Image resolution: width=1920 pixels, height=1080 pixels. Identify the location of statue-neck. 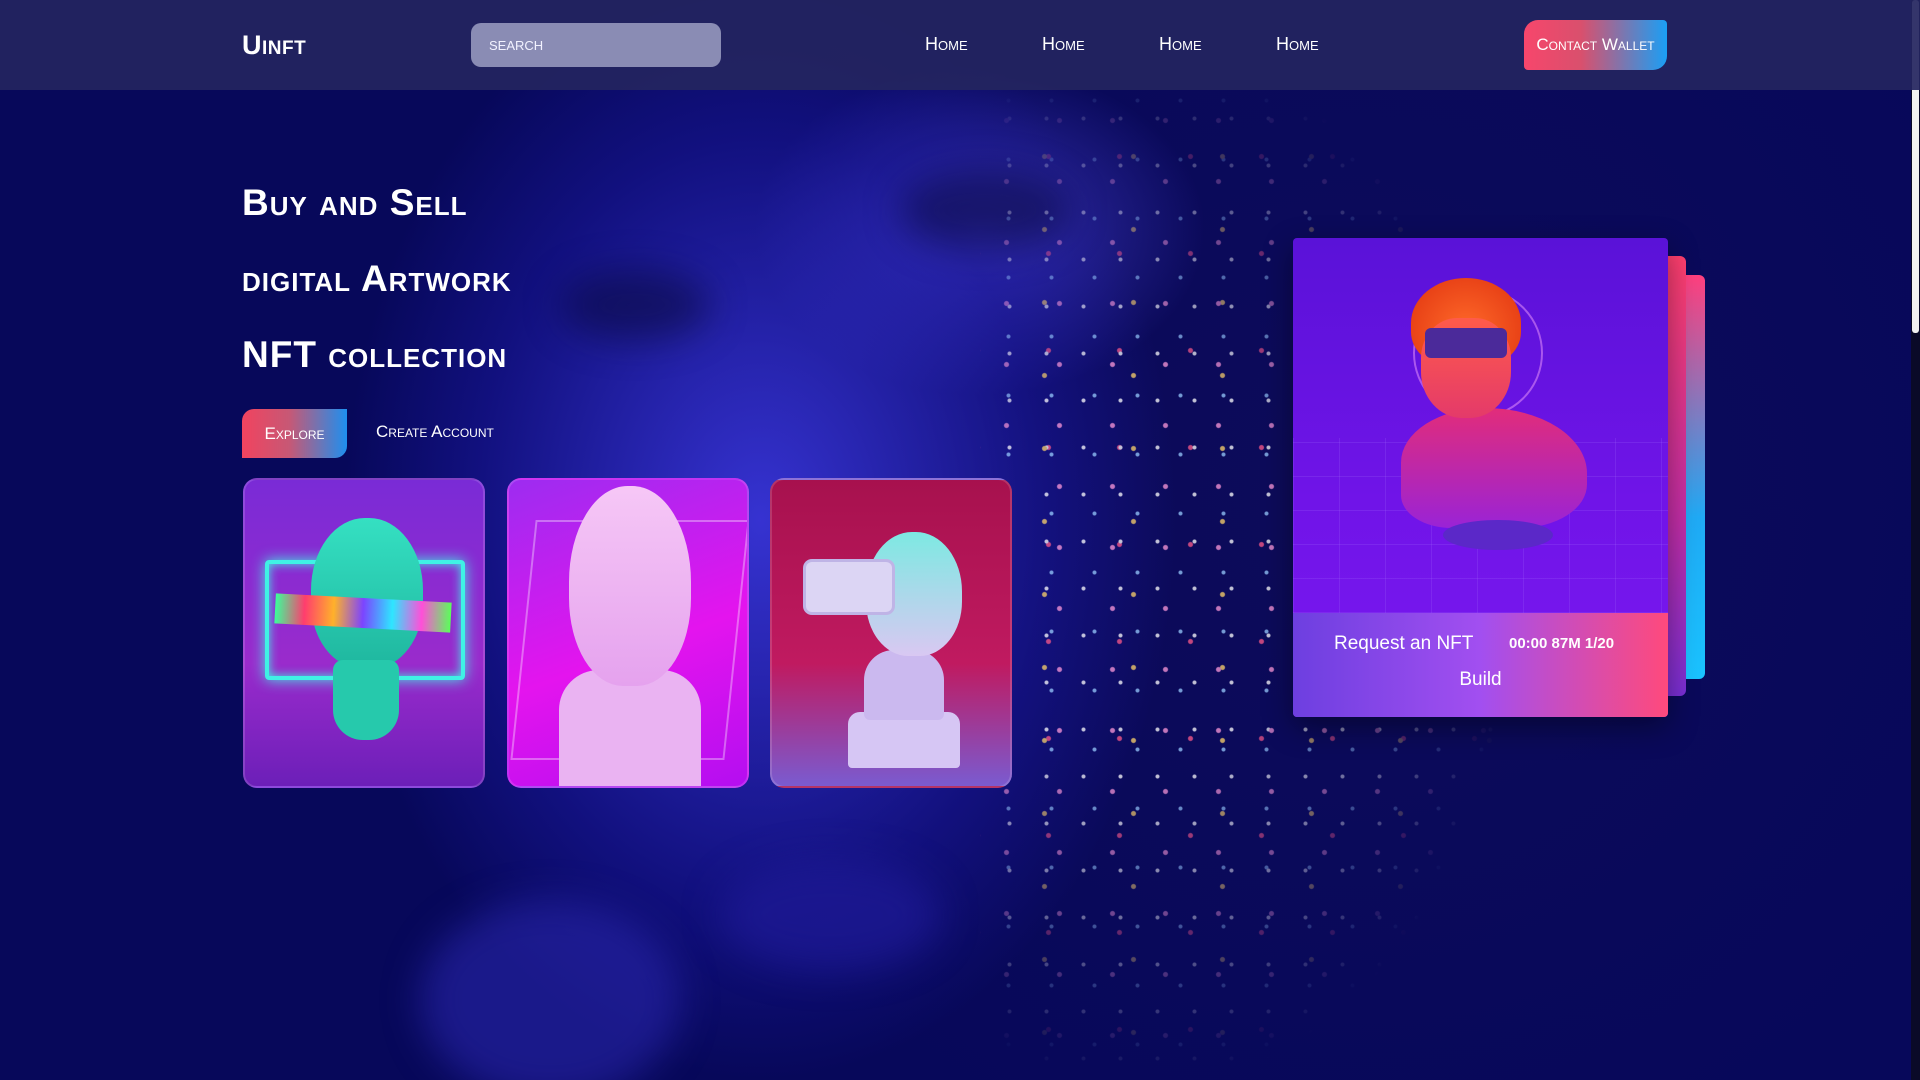
(366, 700).